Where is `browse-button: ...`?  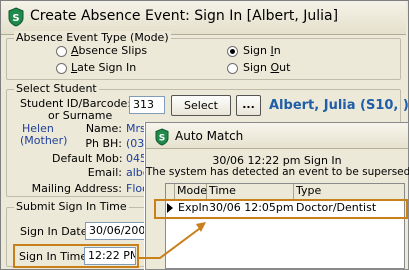 browse-button: ... is located at coordinates (248, 105).